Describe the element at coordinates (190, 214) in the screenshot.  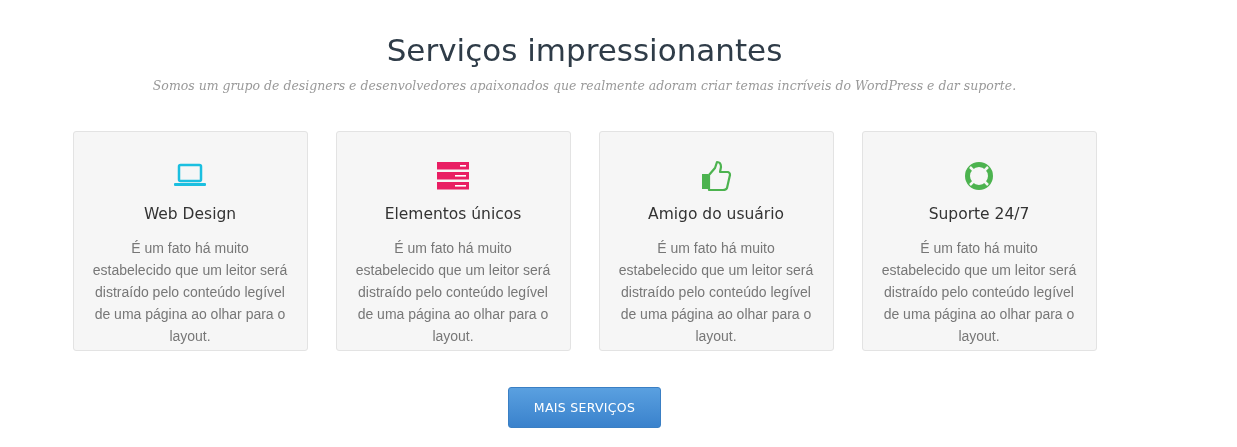
I see `service-title: Web Design` at that location.